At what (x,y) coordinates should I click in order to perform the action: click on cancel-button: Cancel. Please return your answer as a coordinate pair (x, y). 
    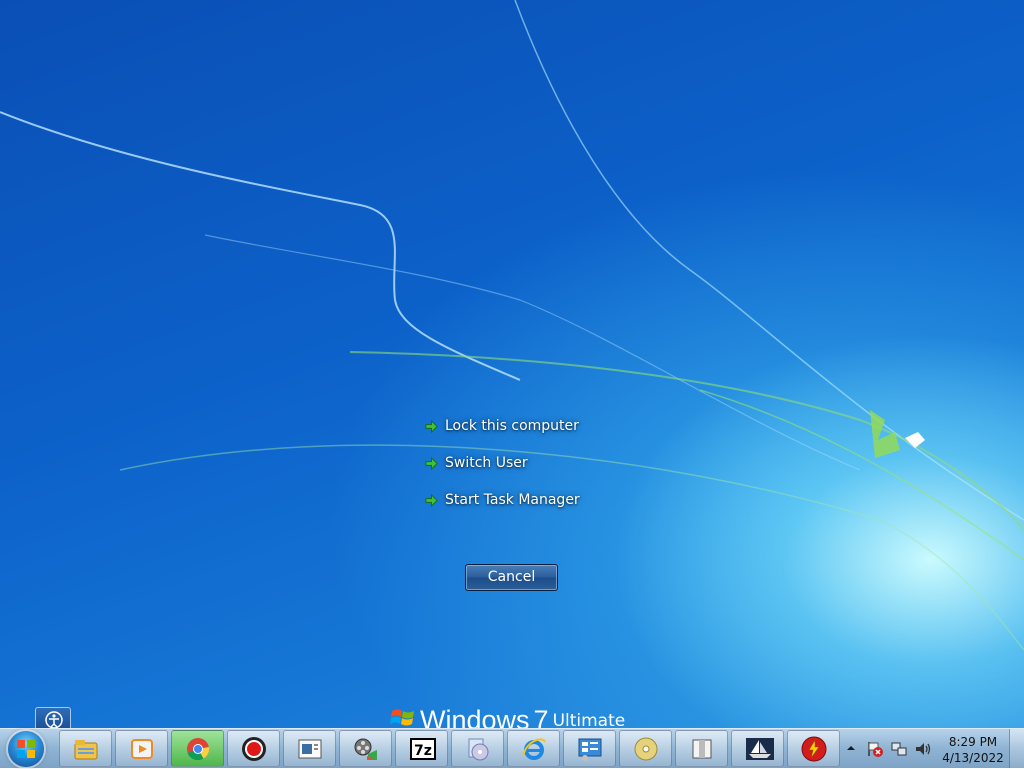
    Looking at the image, I should click on (511, 577).